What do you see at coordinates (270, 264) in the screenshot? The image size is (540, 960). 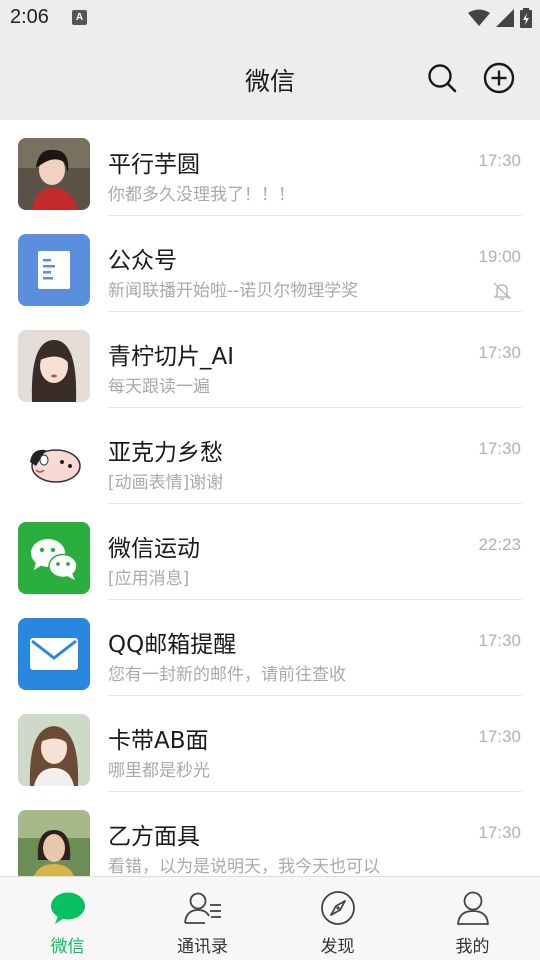 I see `chat-row: 公众号 新闻联播开始啦--诺贝尔物理学奖 19:00` at bounding box center [270, 264].